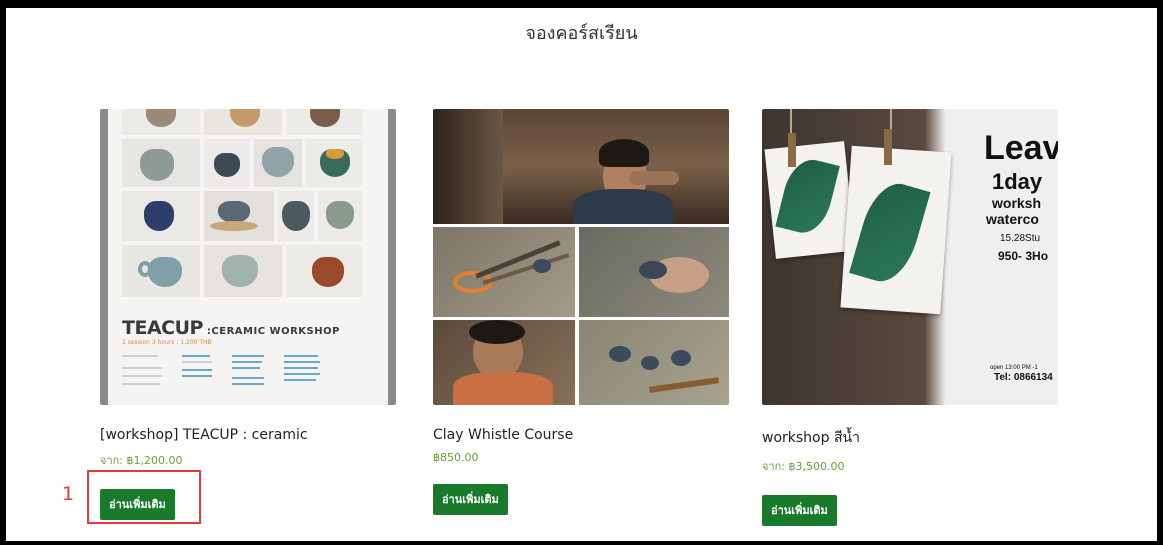  Describe the element at coordinates (141, 460) in the screenshot. I see `product-price: จาก: ฿1,200.00` at that location.